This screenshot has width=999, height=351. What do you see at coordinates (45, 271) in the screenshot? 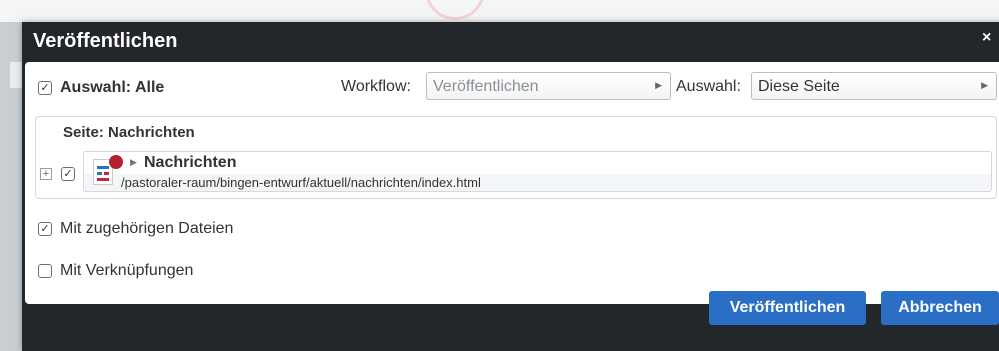
I see `links-checkbox` at bounding box center [45, 271].